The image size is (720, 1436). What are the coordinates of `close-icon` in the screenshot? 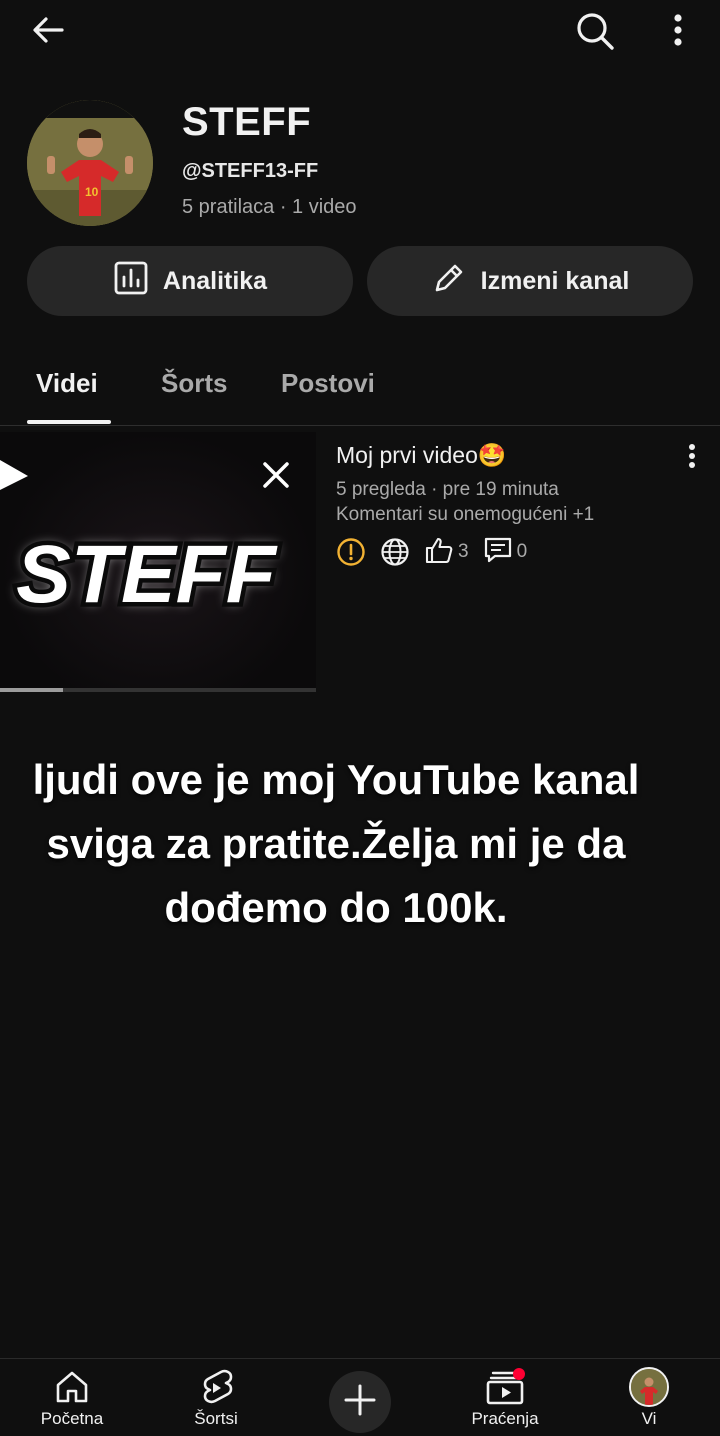 It's located at (276, 475).